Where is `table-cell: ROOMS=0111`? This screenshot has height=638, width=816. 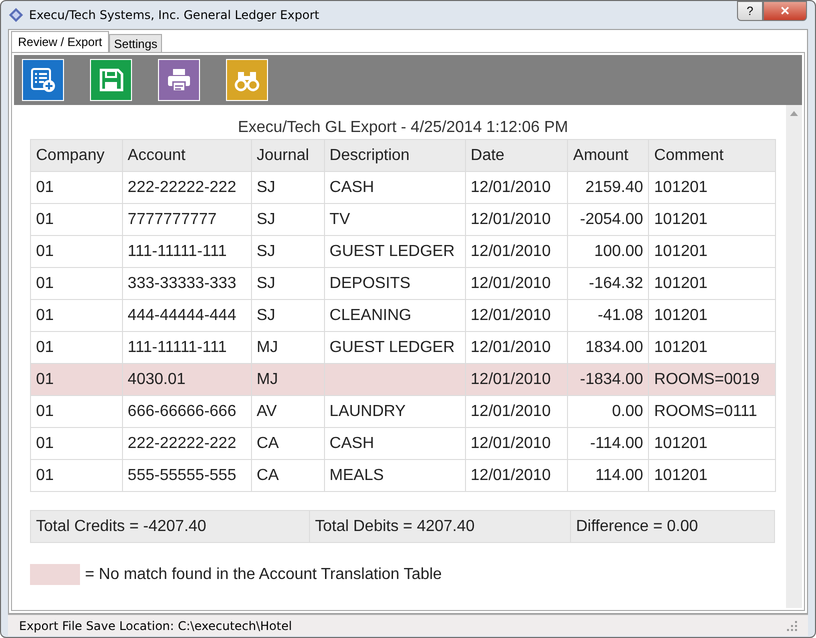 table-cell: ROOMS=0111 is located at coordinates (706, 411).